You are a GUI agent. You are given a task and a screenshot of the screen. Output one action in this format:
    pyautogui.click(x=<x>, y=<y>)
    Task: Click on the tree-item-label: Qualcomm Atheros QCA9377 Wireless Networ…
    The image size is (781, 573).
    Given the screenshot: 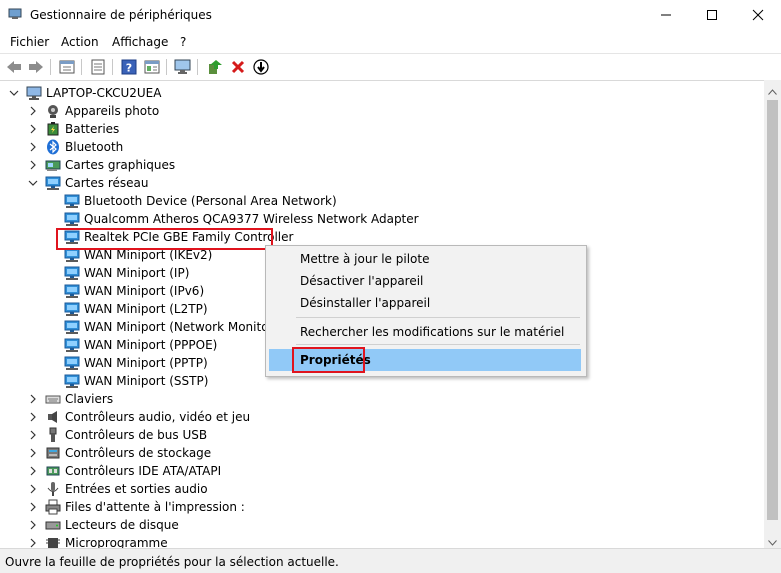 What is the action you would take?
    pyautogui.click(x=251, y=219)
    